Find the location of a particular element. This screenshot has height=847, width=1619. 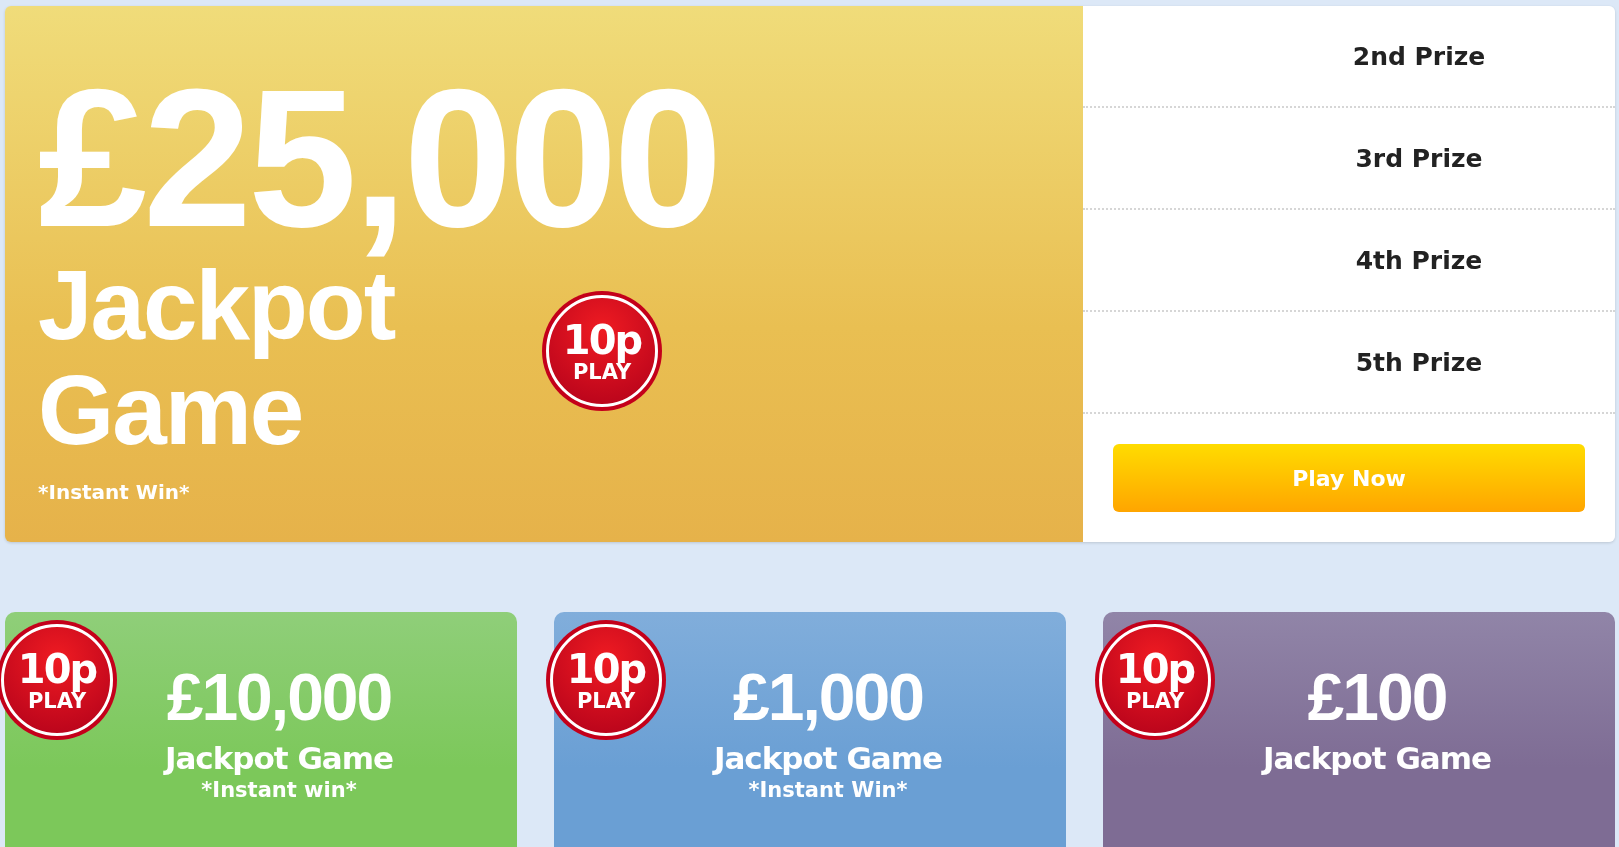

jackpot-subtitle: *Instant Win* is located at coordinates (114, 492).